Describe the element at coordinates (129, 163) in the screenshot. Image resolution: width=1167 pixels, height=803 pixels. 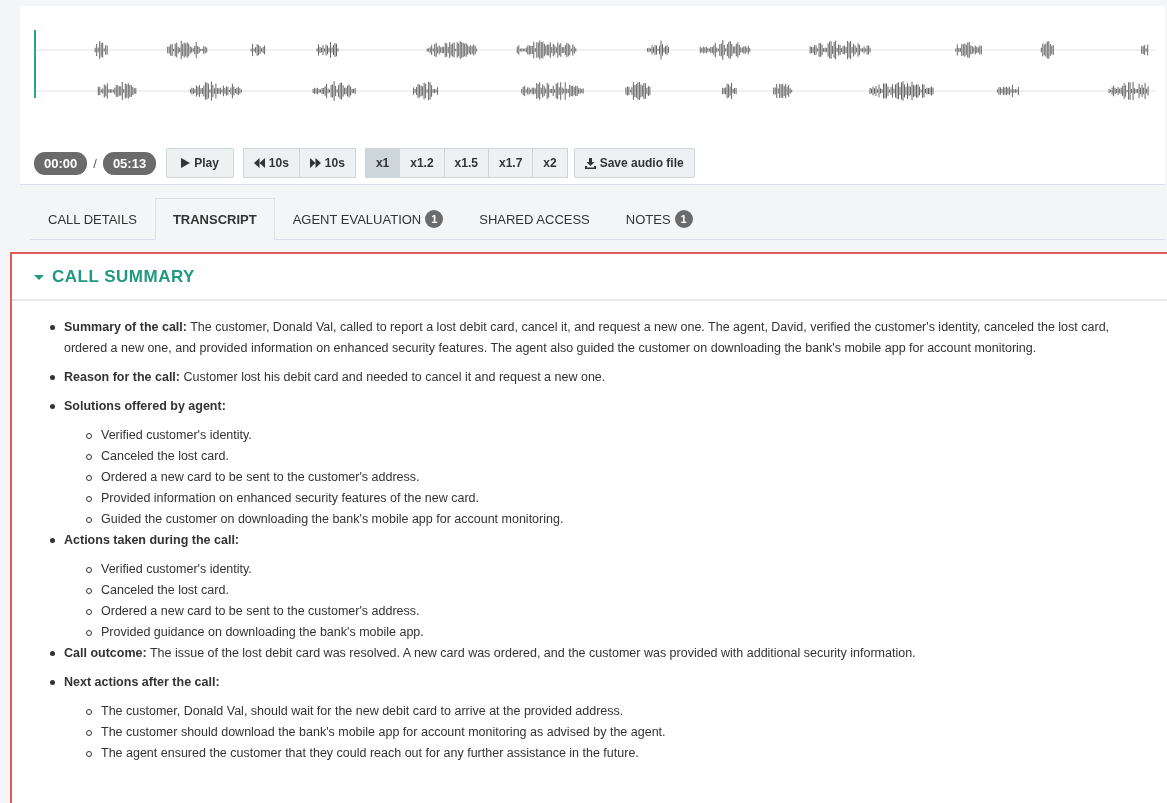
I see `duration: 05:13` at that location.